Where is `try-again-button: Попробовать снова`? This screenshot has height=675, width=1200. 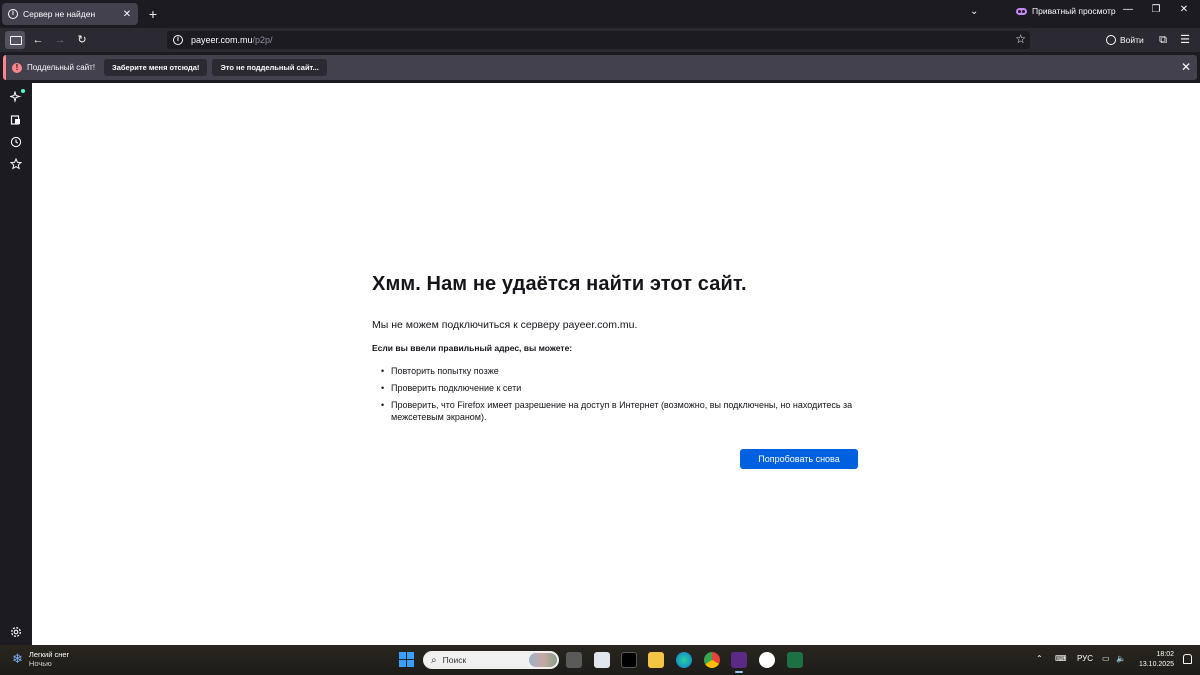
try-again-button: Попробовать снова is located at coordinates (799, 459).